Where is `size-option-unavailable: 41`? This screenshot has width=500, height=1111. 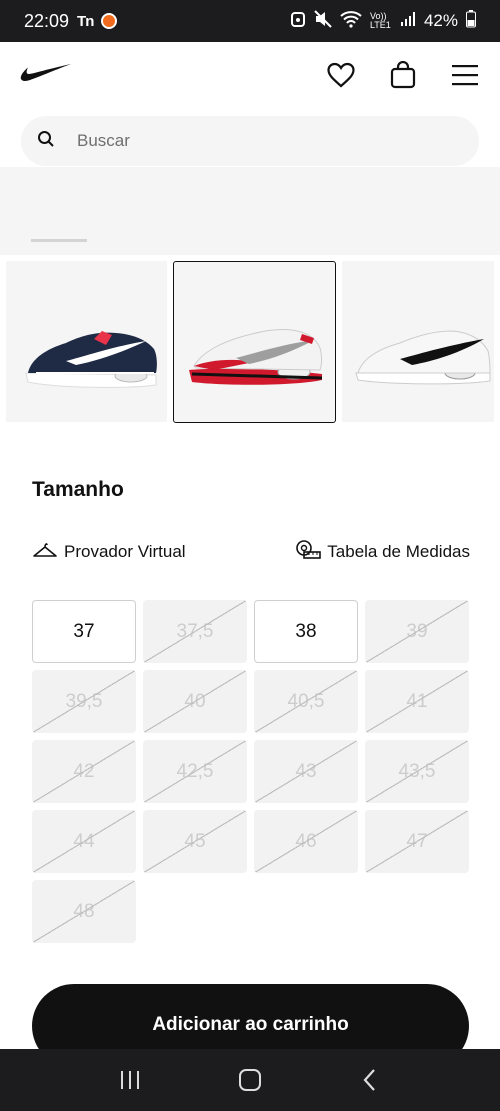 size-option-unavailable: 41 is located at coordinates (417, 701).